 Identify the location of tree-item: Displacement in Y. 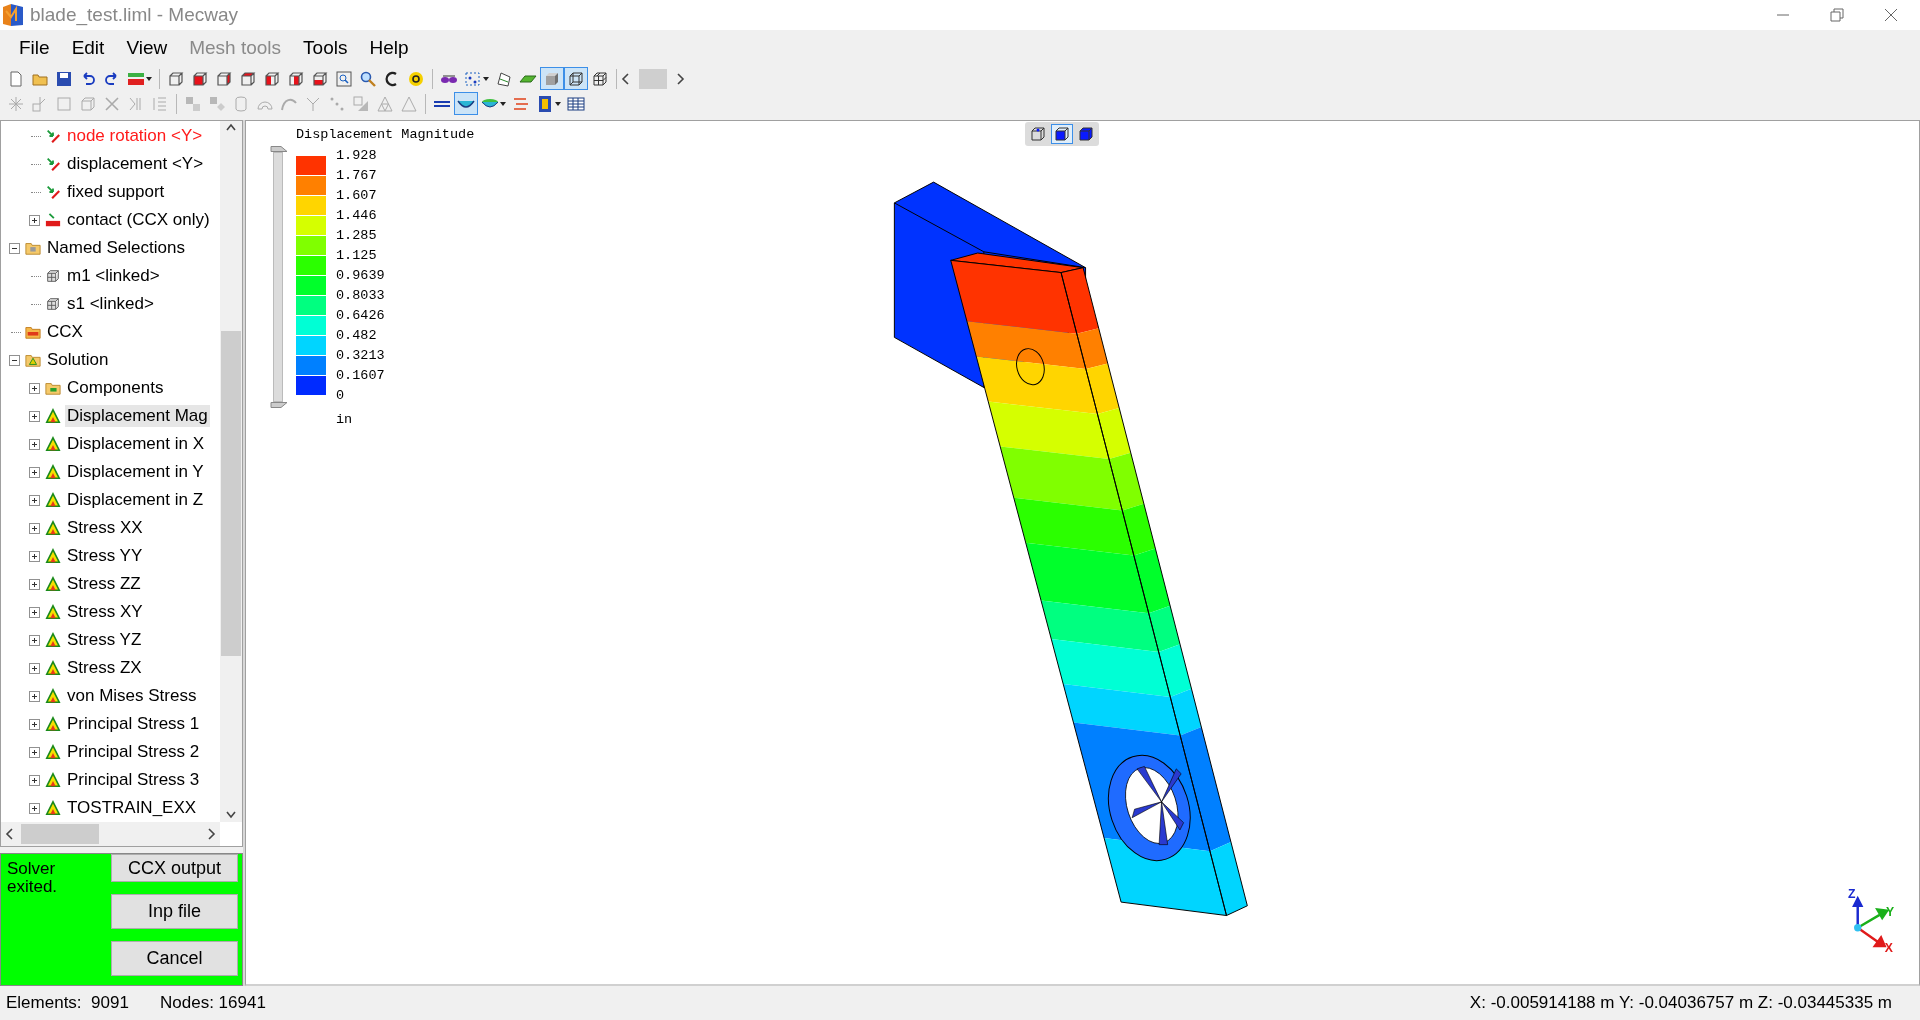
(135, 472).